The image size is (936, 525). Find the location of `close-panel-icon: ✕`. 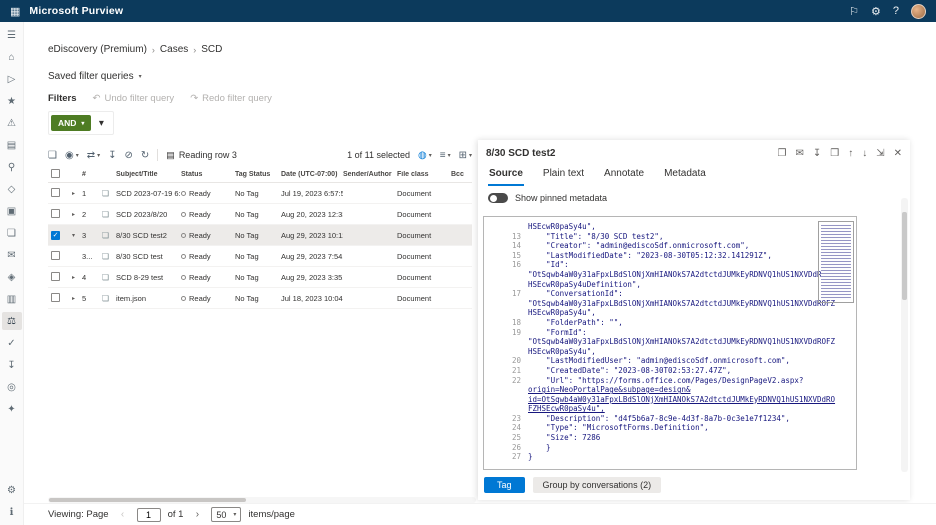

close-panel-icon: ✕ is located at coordinates (898, 153).